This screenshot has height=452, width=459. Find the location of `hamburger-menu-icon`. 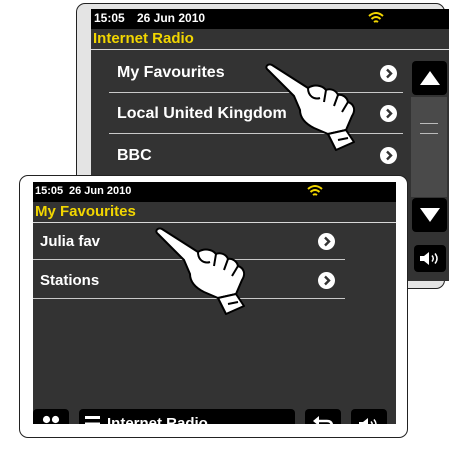

hamburger-menu-icon is located at coordinates (92, 420).